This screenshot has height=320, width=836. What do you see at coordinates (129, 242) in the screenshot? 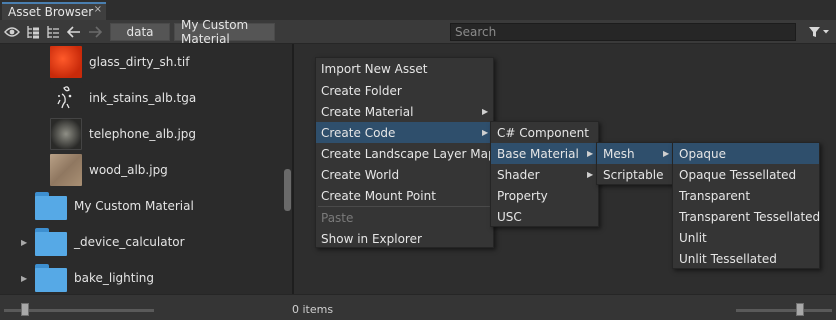
I see `list-item-label: _device_calculator` at bounding box center [129, 242].